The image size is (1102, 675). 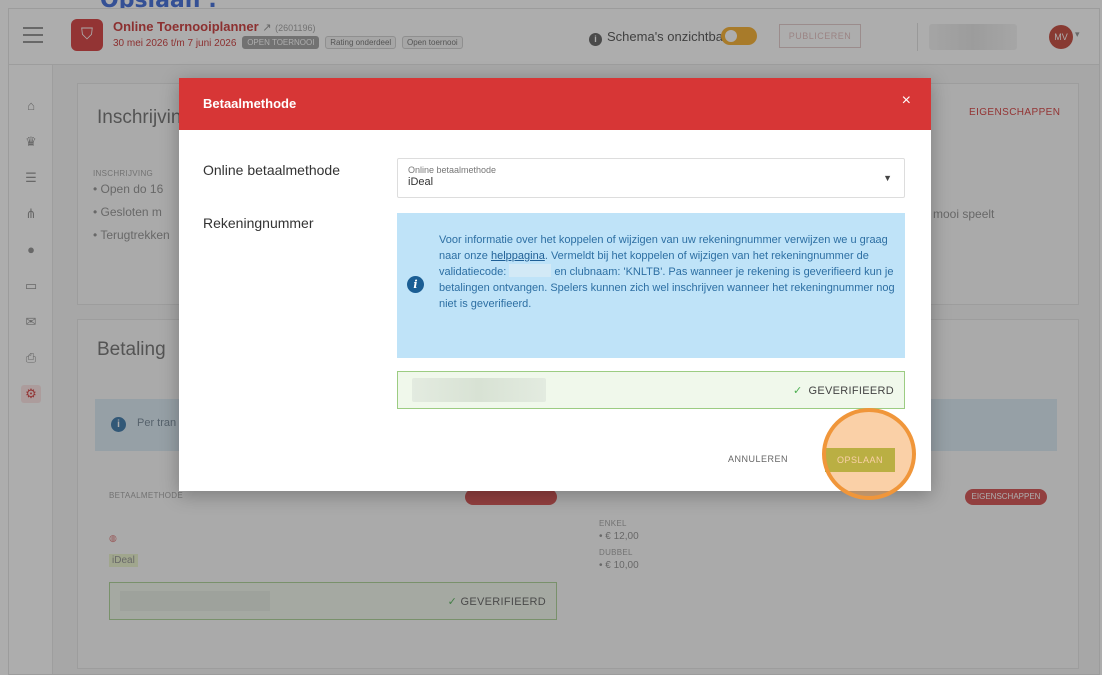 I want to click on verified-status: ✓ GEVERIFIEERD, so click(x=843, y=391).